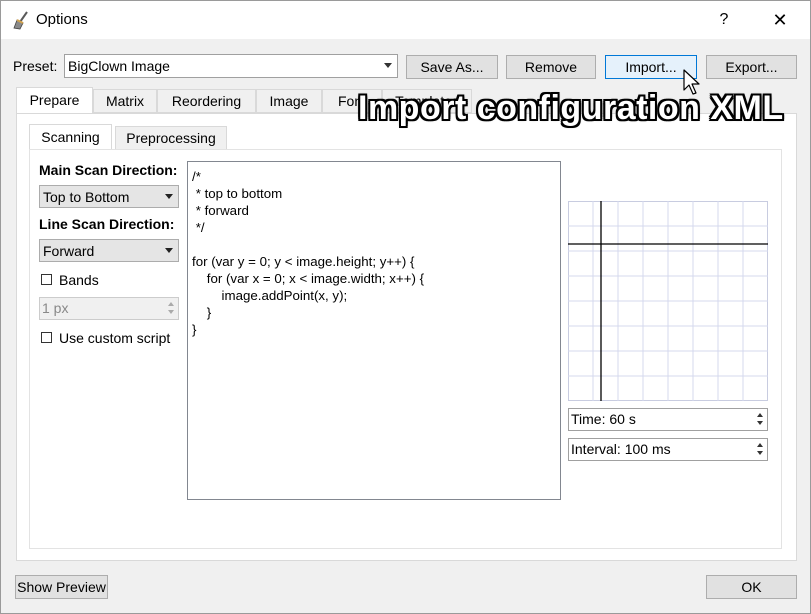 This screenshot has height=614, width=811. I want to click on line-scan-direction-label: Line Scan Direction:, so click(107, 224).